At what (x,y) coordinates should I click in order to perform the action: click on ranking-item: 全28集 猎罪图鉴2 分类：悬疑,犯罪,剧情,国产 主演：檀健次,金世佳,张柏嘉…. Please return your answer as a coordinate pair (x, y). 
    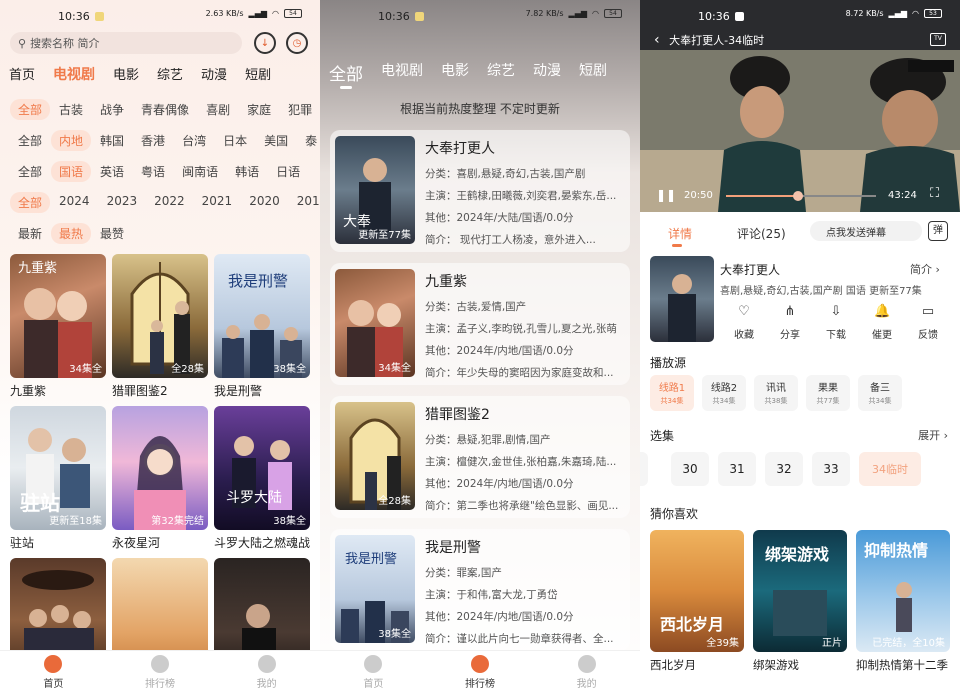
    Looking at the image, I should click on (480, 457).